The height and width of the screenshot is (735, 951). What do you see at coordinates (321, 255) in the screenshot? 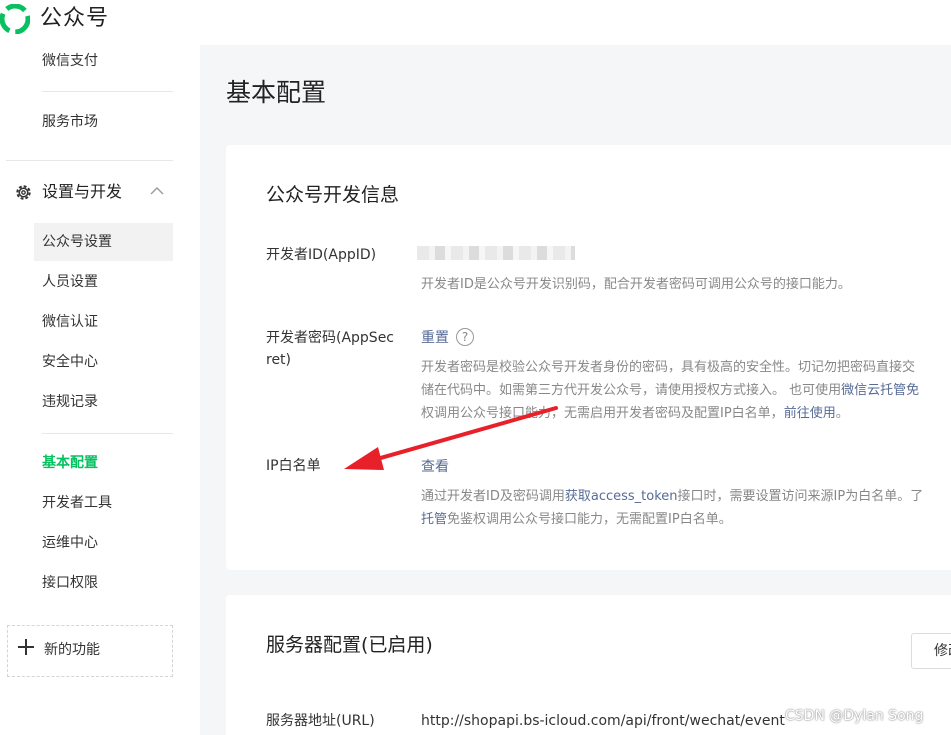
I see `appid-label: 开发者ID(AppID)` at bounding box center [321, 255].